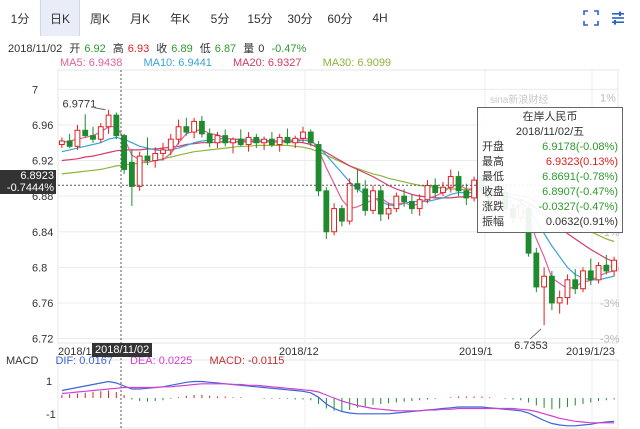  I want to click on tooltip-row-value: -0.0327(-0.47%), so click(578, 207).